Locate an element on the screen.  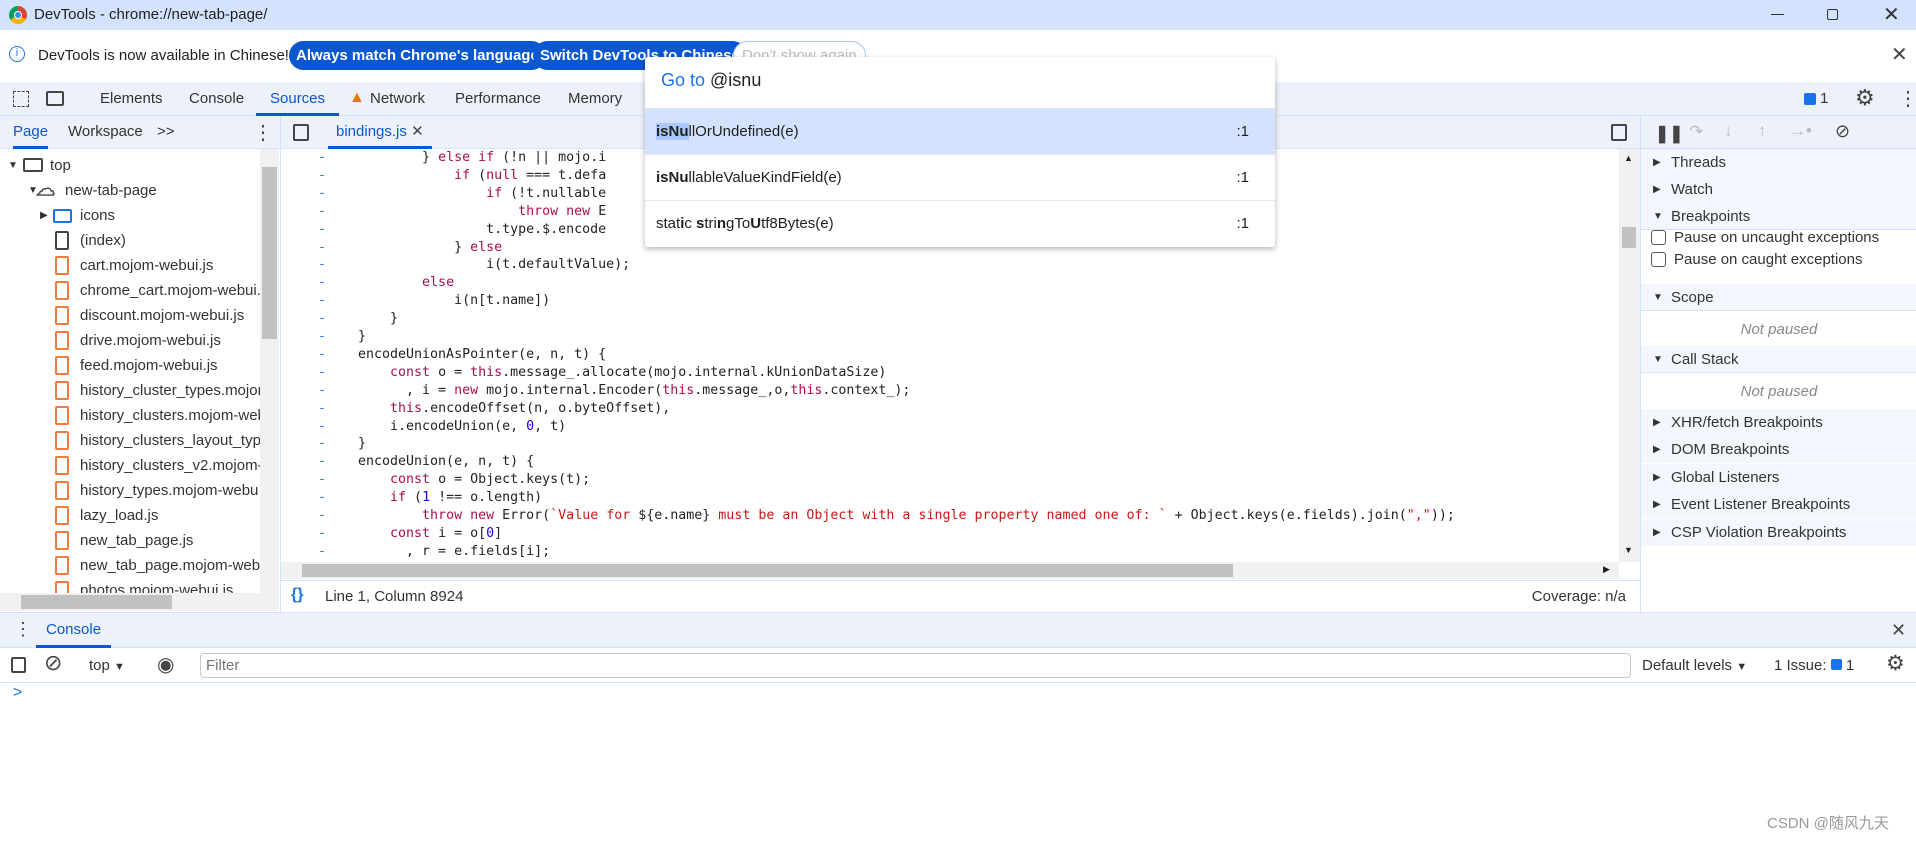
window-title: DevTools - chrome://new-tab-page/ is located at coordinates (151, 14).